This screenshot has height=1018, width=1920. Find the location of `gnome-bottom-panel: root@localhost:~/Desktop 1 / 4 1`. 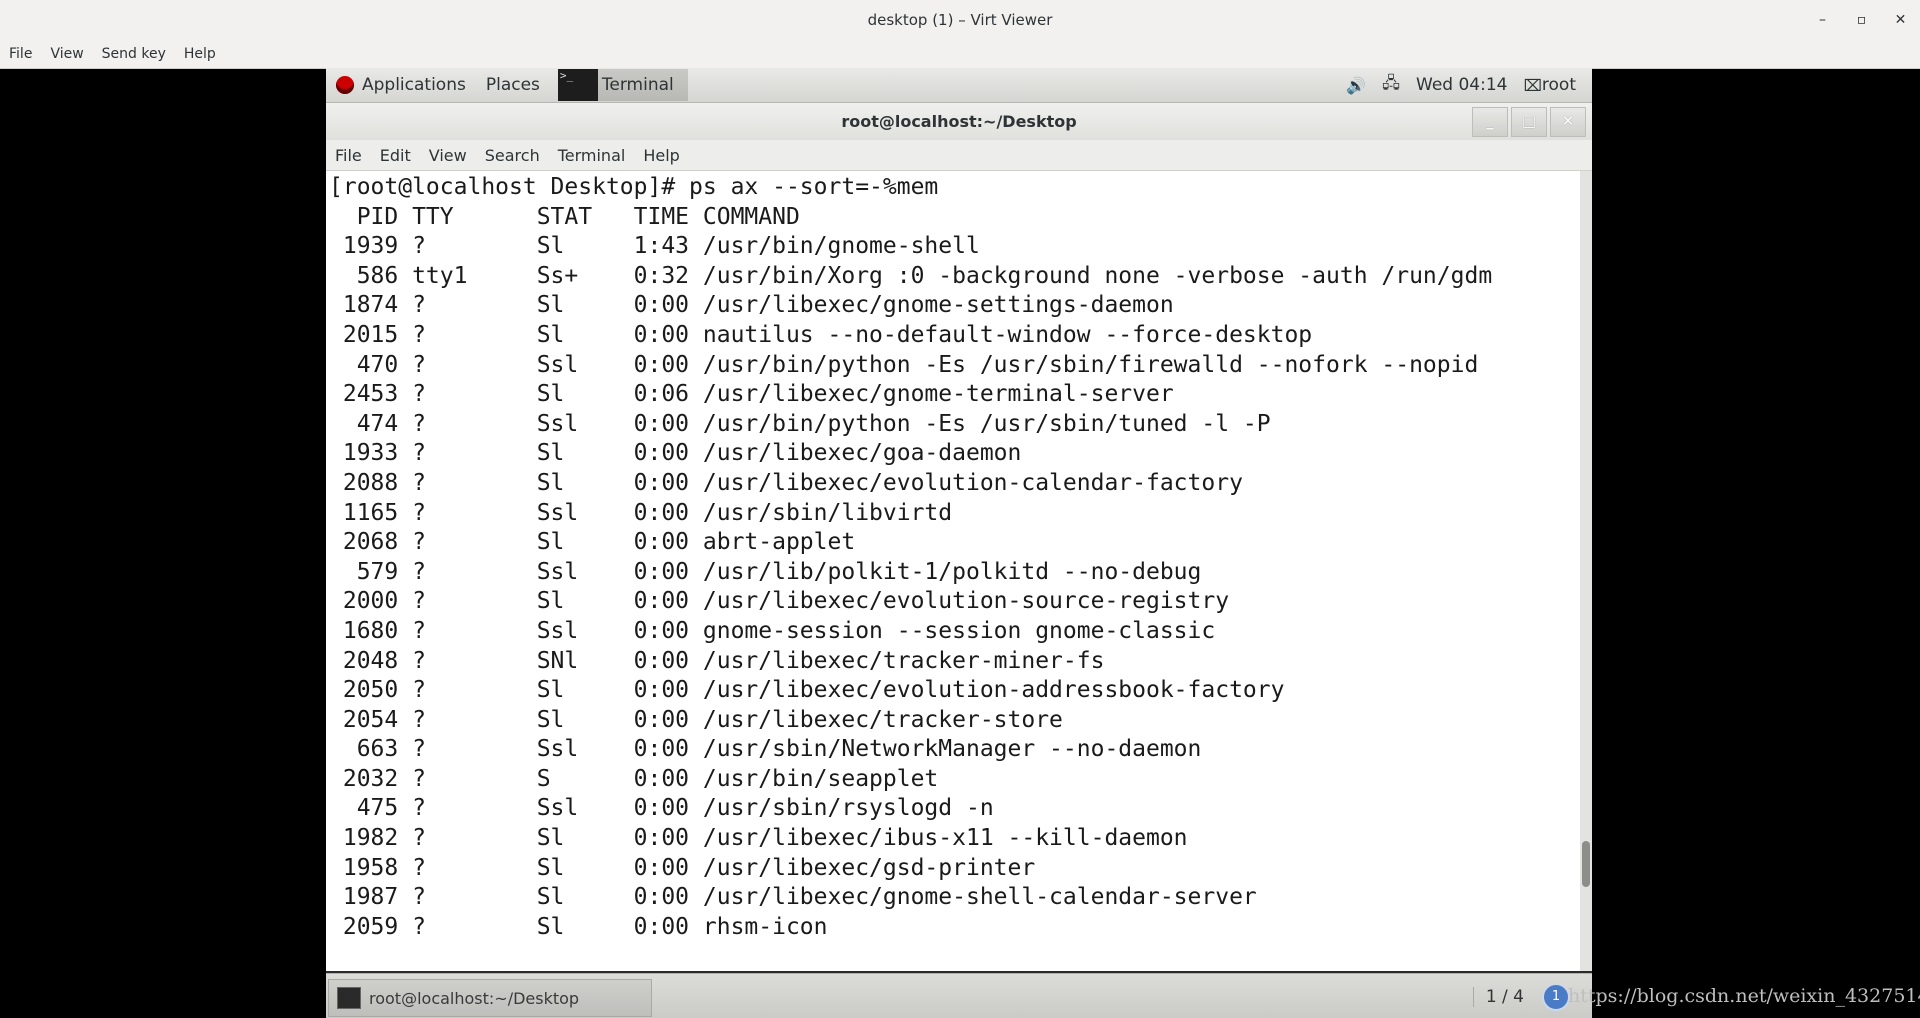

gnome-bottom-panel: root@localhost:~/Desktop 1 / 4 1 is located at coordinates (959, 995).